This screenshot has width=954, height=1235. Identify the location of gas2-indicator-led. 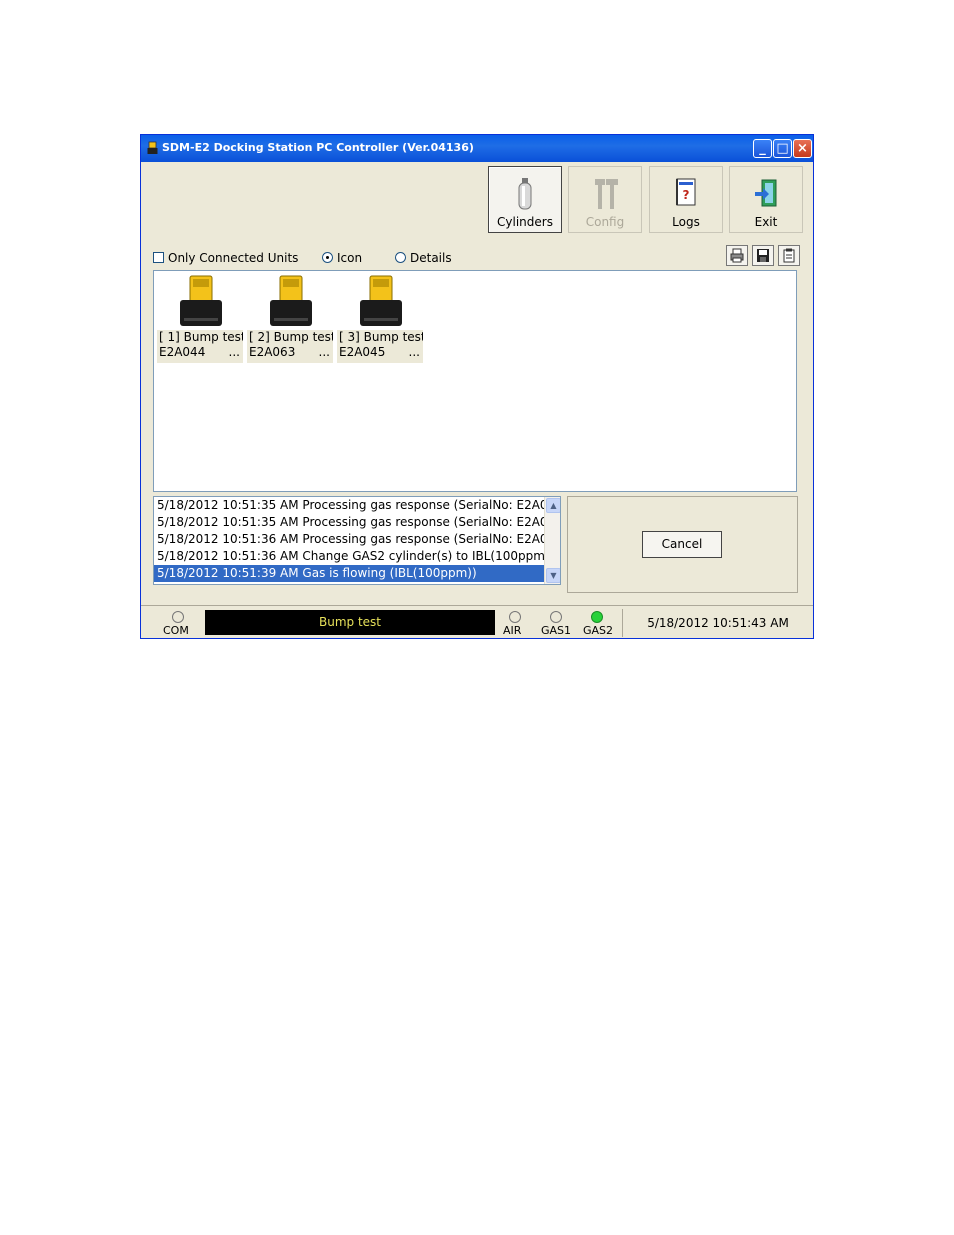
(597, 617).